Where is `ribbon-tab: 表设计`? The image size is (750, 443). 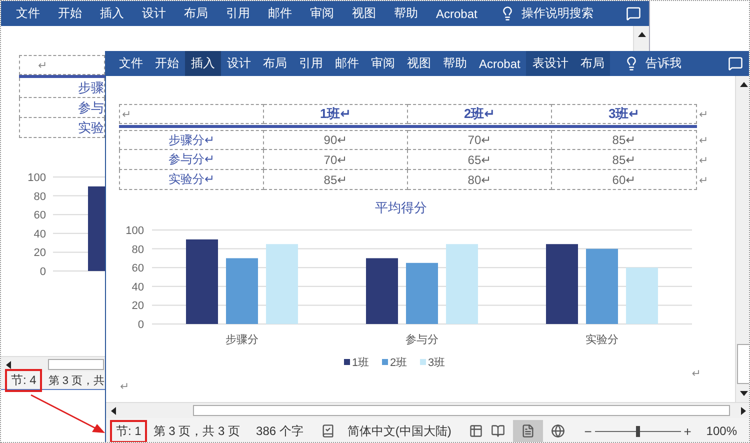
ribbon-tab: 表设计 is located at coordinates (550, 63).